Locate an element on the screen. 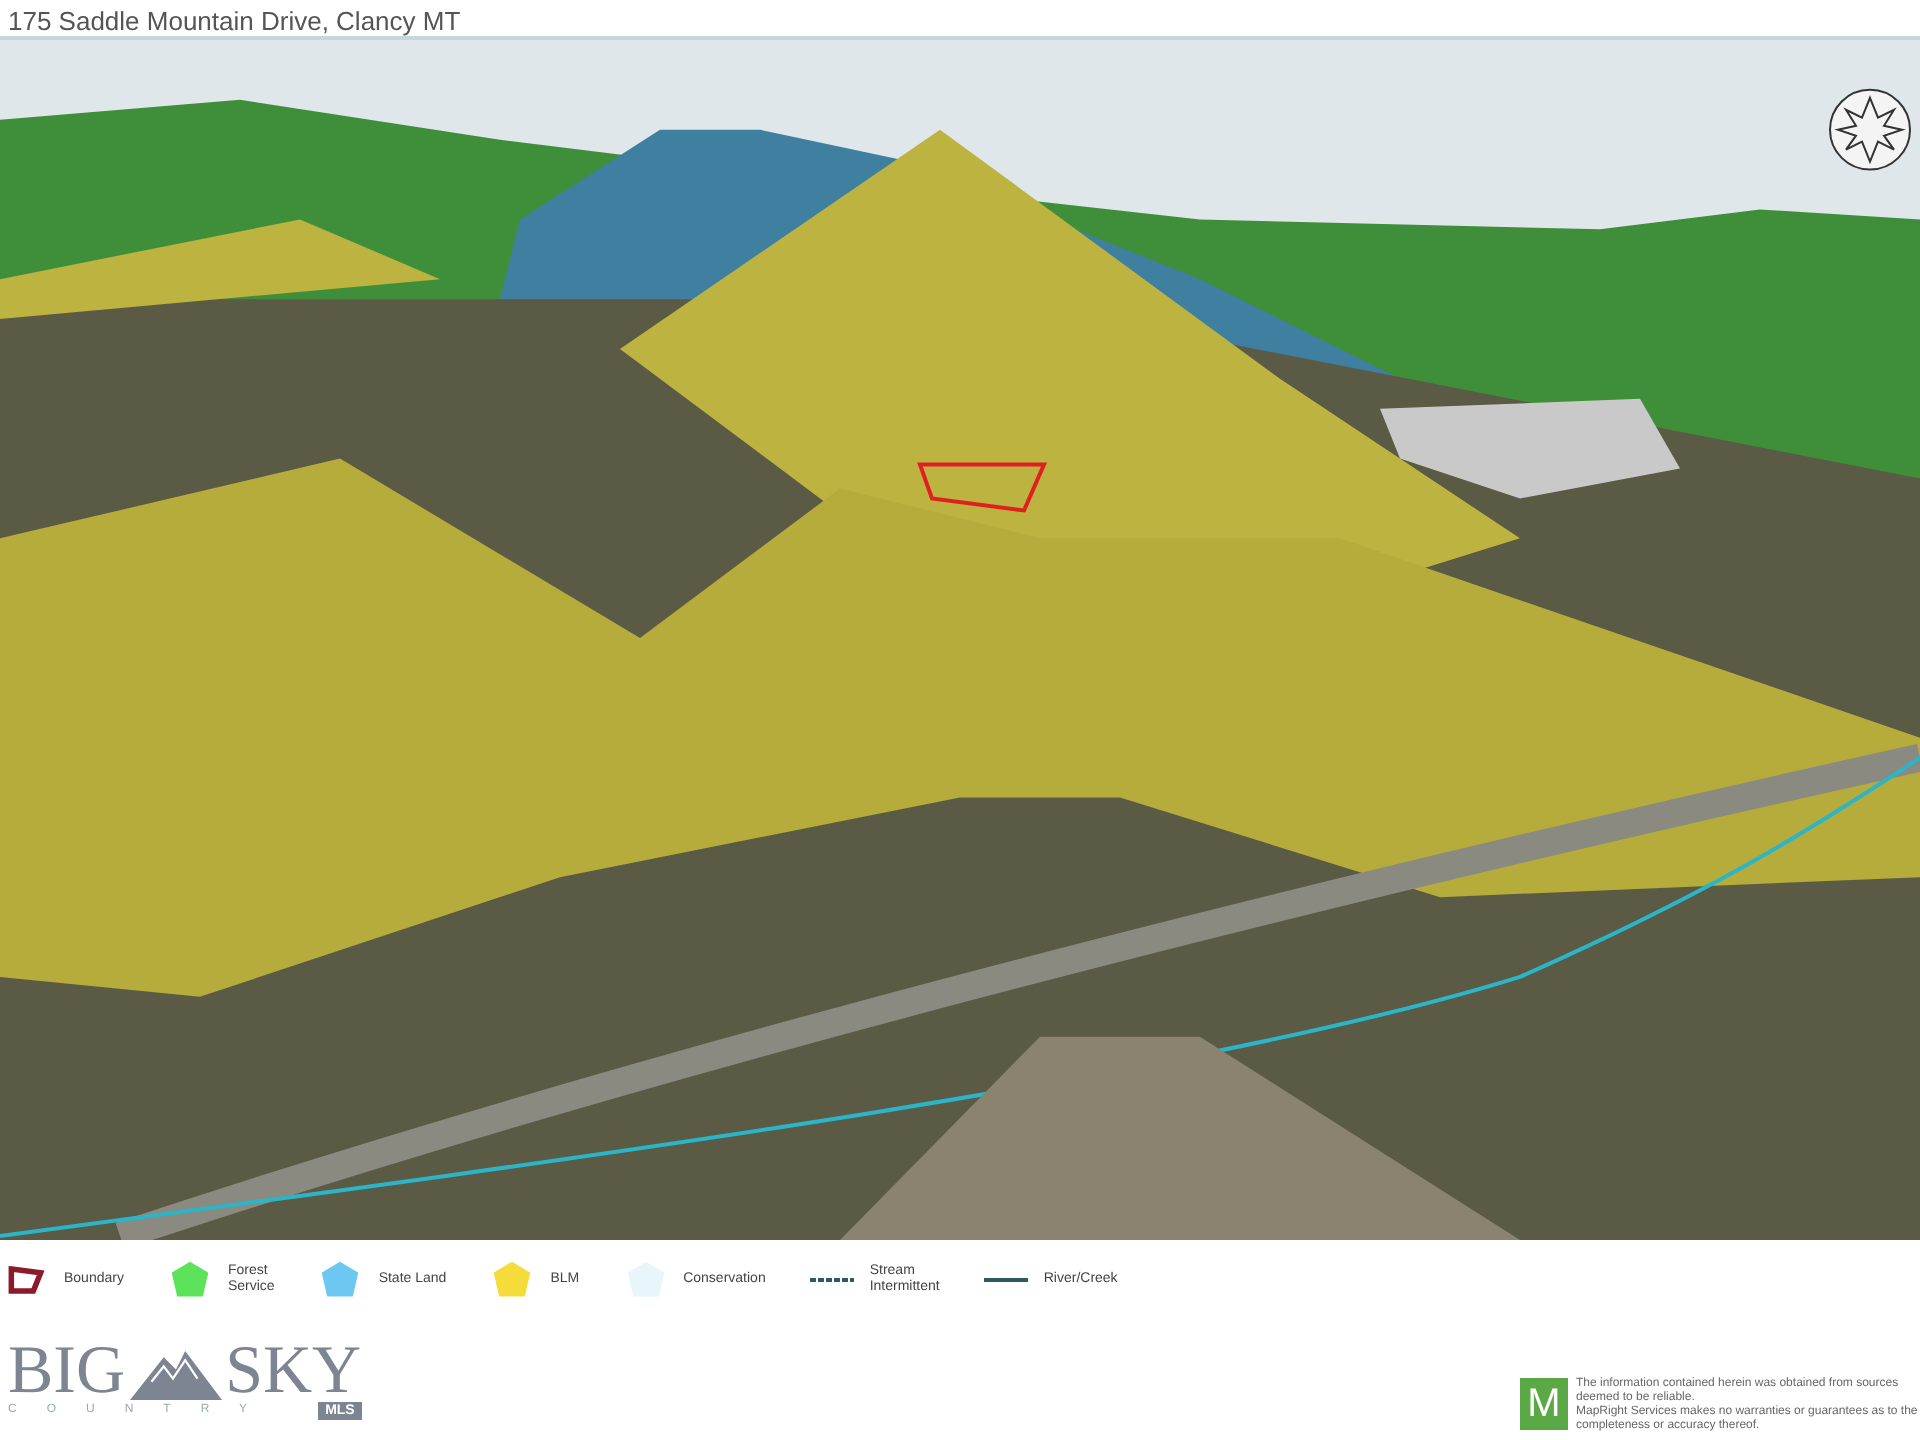  mapright-logo: M is located at coordinates (1544, 1404).